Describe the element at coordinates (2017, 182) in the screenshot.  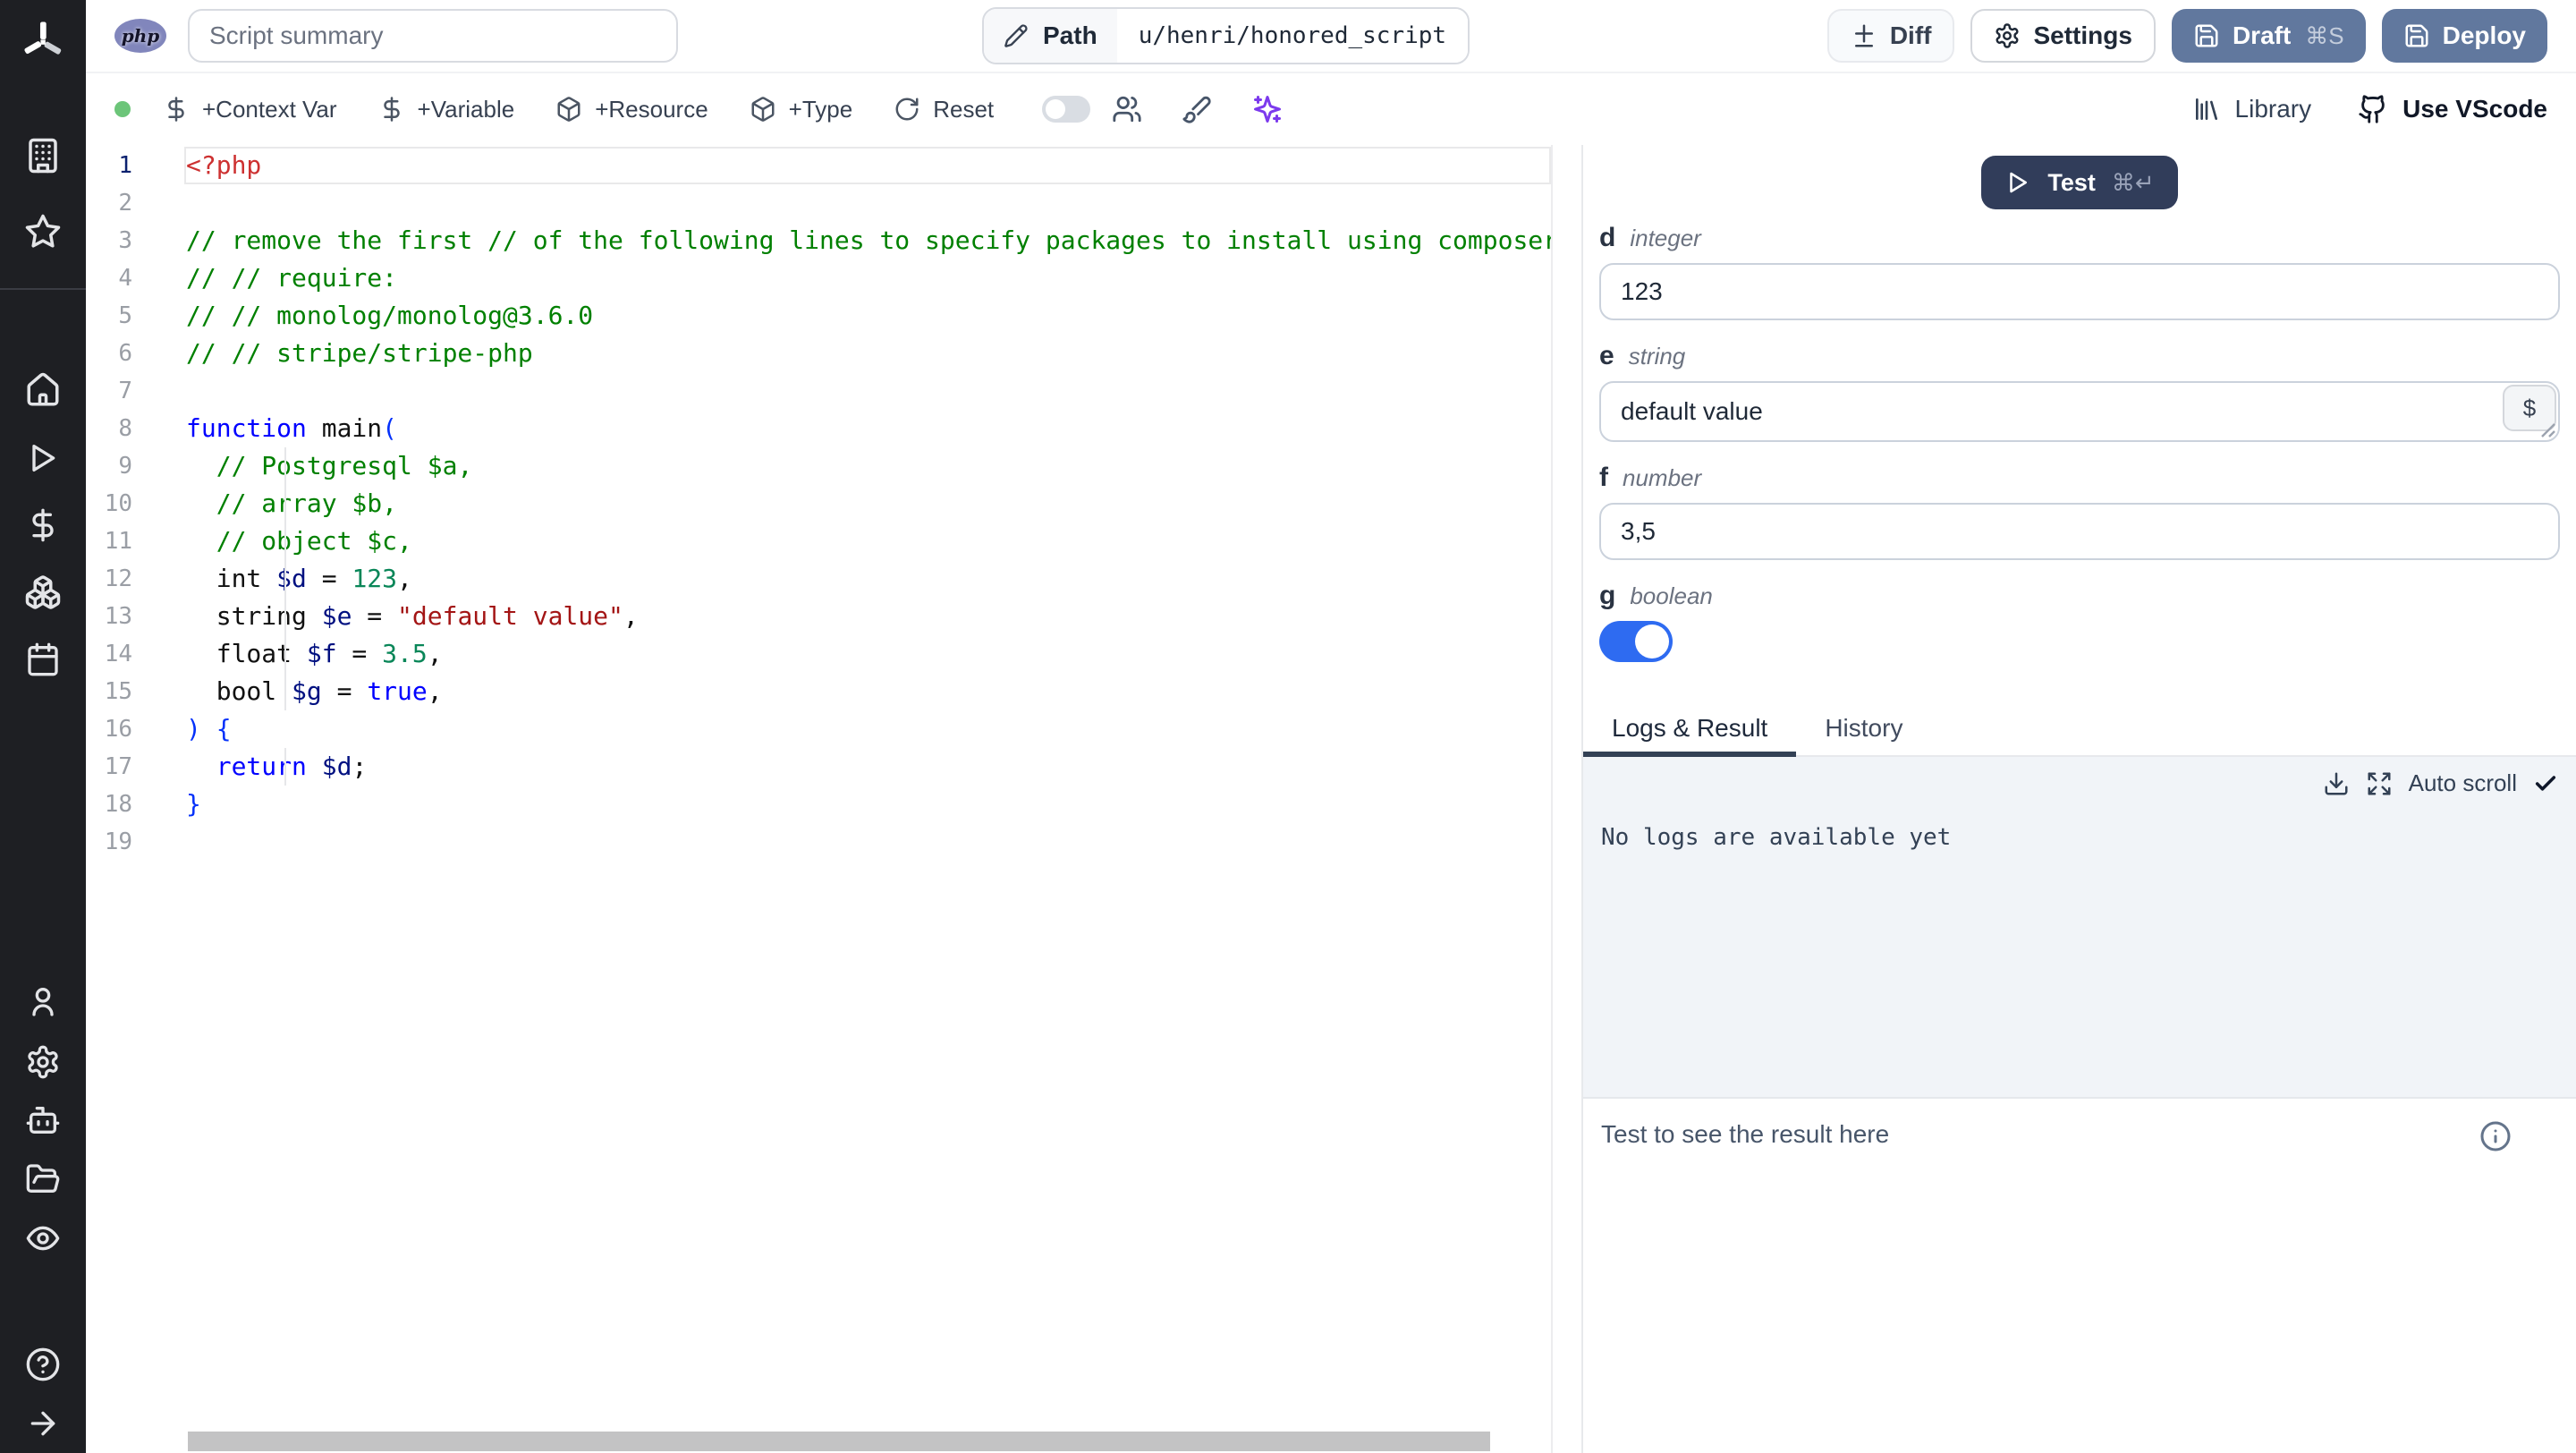
I see `play-icon` at that location.